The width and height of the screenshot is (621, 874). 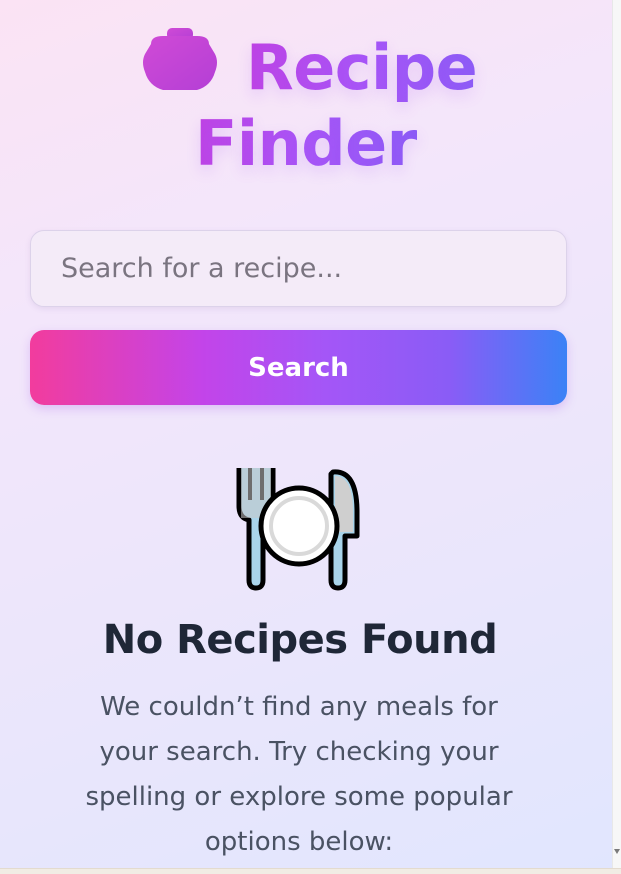 What do you see at coordinates (300, 640) in the screenshot?
I see `empty-state-title: No Recipes Found` at bounding box center [300, 640].